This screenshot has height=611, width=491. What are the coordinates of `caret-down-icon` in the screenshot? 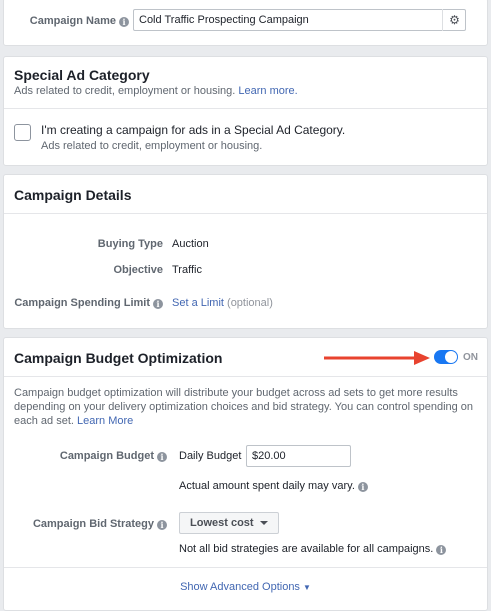 It's located at (263, 523).